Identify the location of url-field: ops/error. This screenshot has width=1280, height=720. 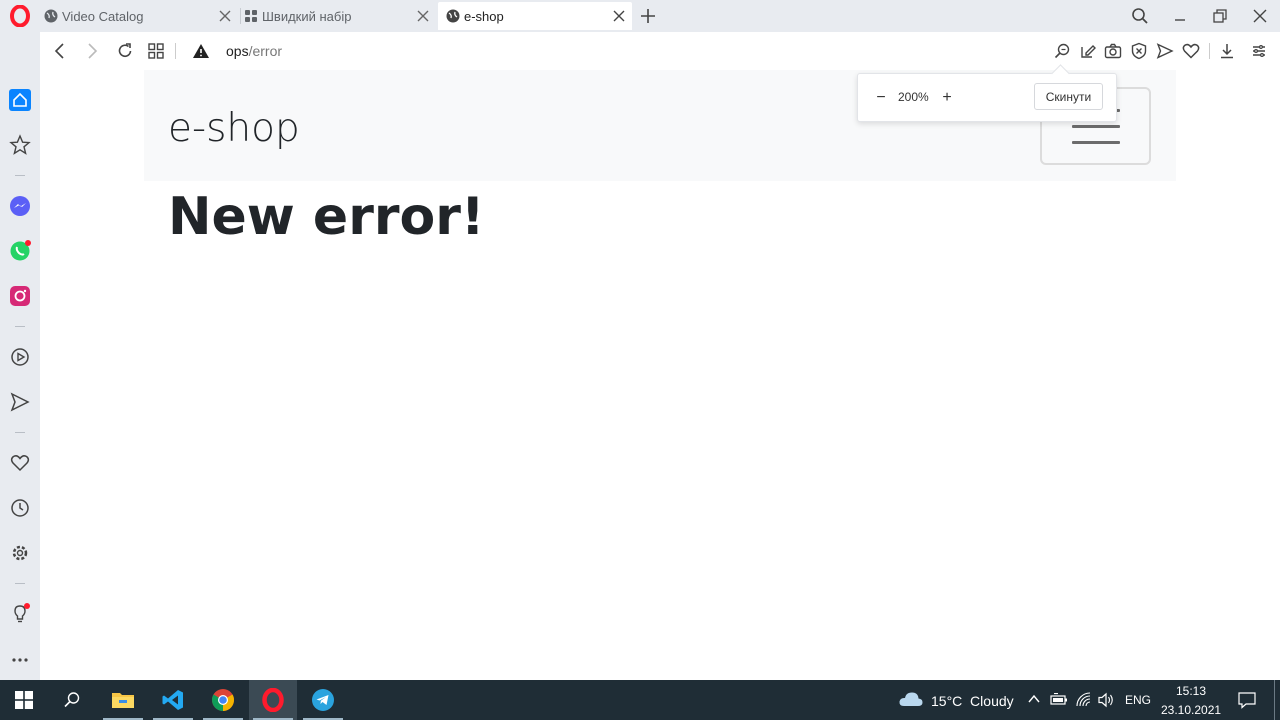
(254, 51).